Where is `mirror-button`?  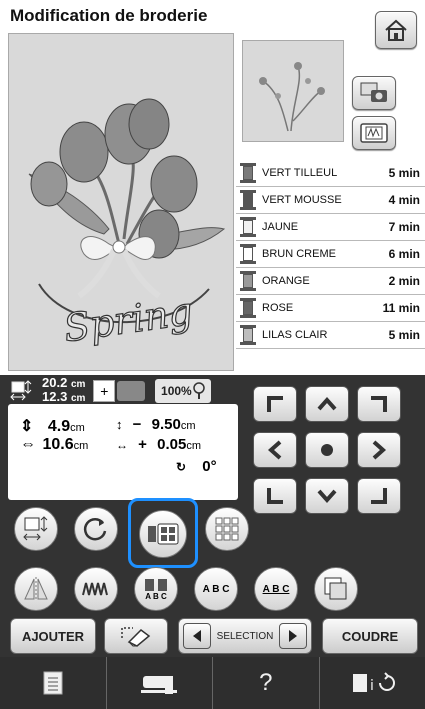
mirror-button is located at coordinates (36, 589).